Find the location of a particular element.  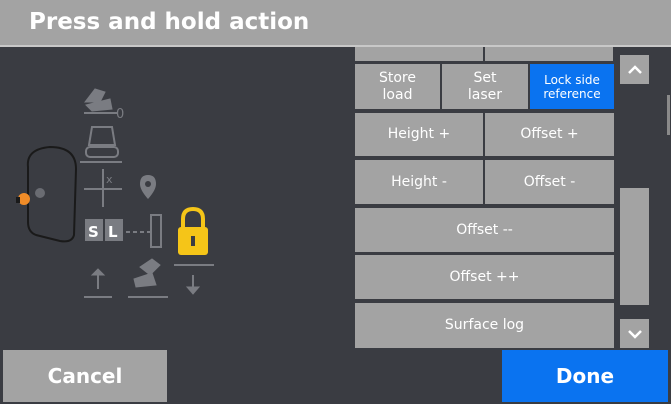

surface-log-button: Surface log is located at coordinates (484, 325).